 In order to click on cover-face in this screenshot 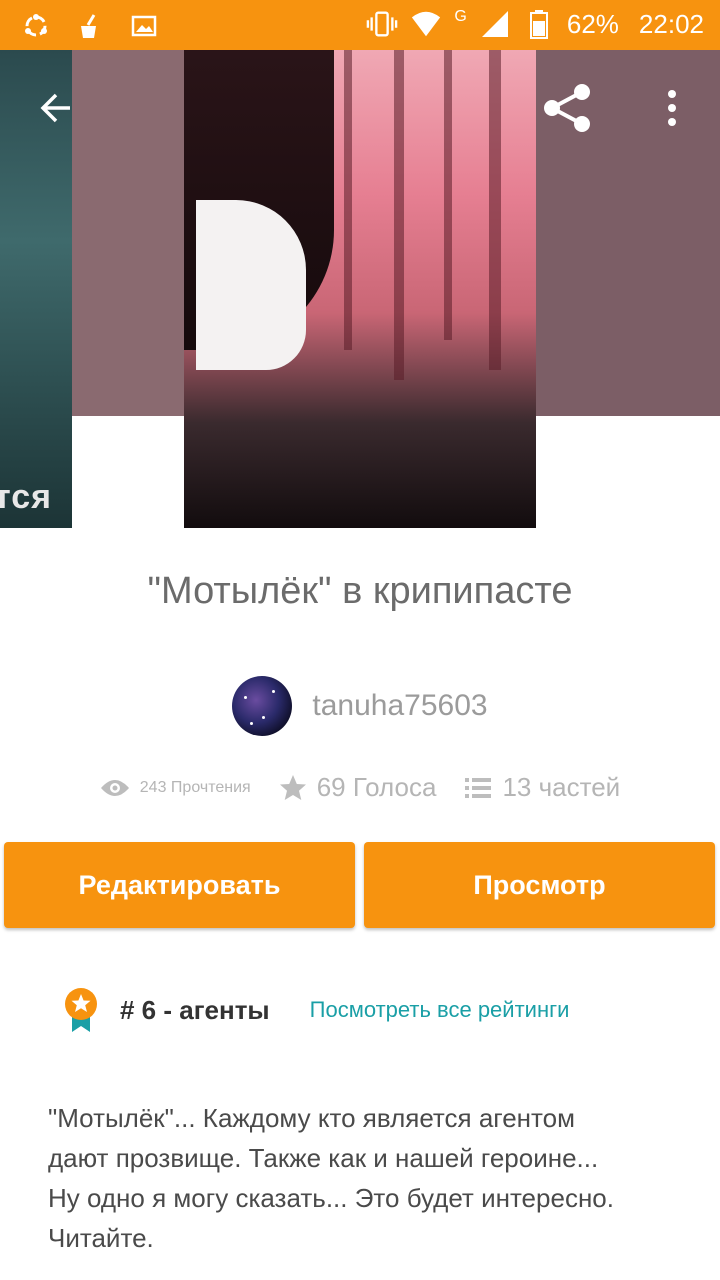, I will do `click(251, 285)`.